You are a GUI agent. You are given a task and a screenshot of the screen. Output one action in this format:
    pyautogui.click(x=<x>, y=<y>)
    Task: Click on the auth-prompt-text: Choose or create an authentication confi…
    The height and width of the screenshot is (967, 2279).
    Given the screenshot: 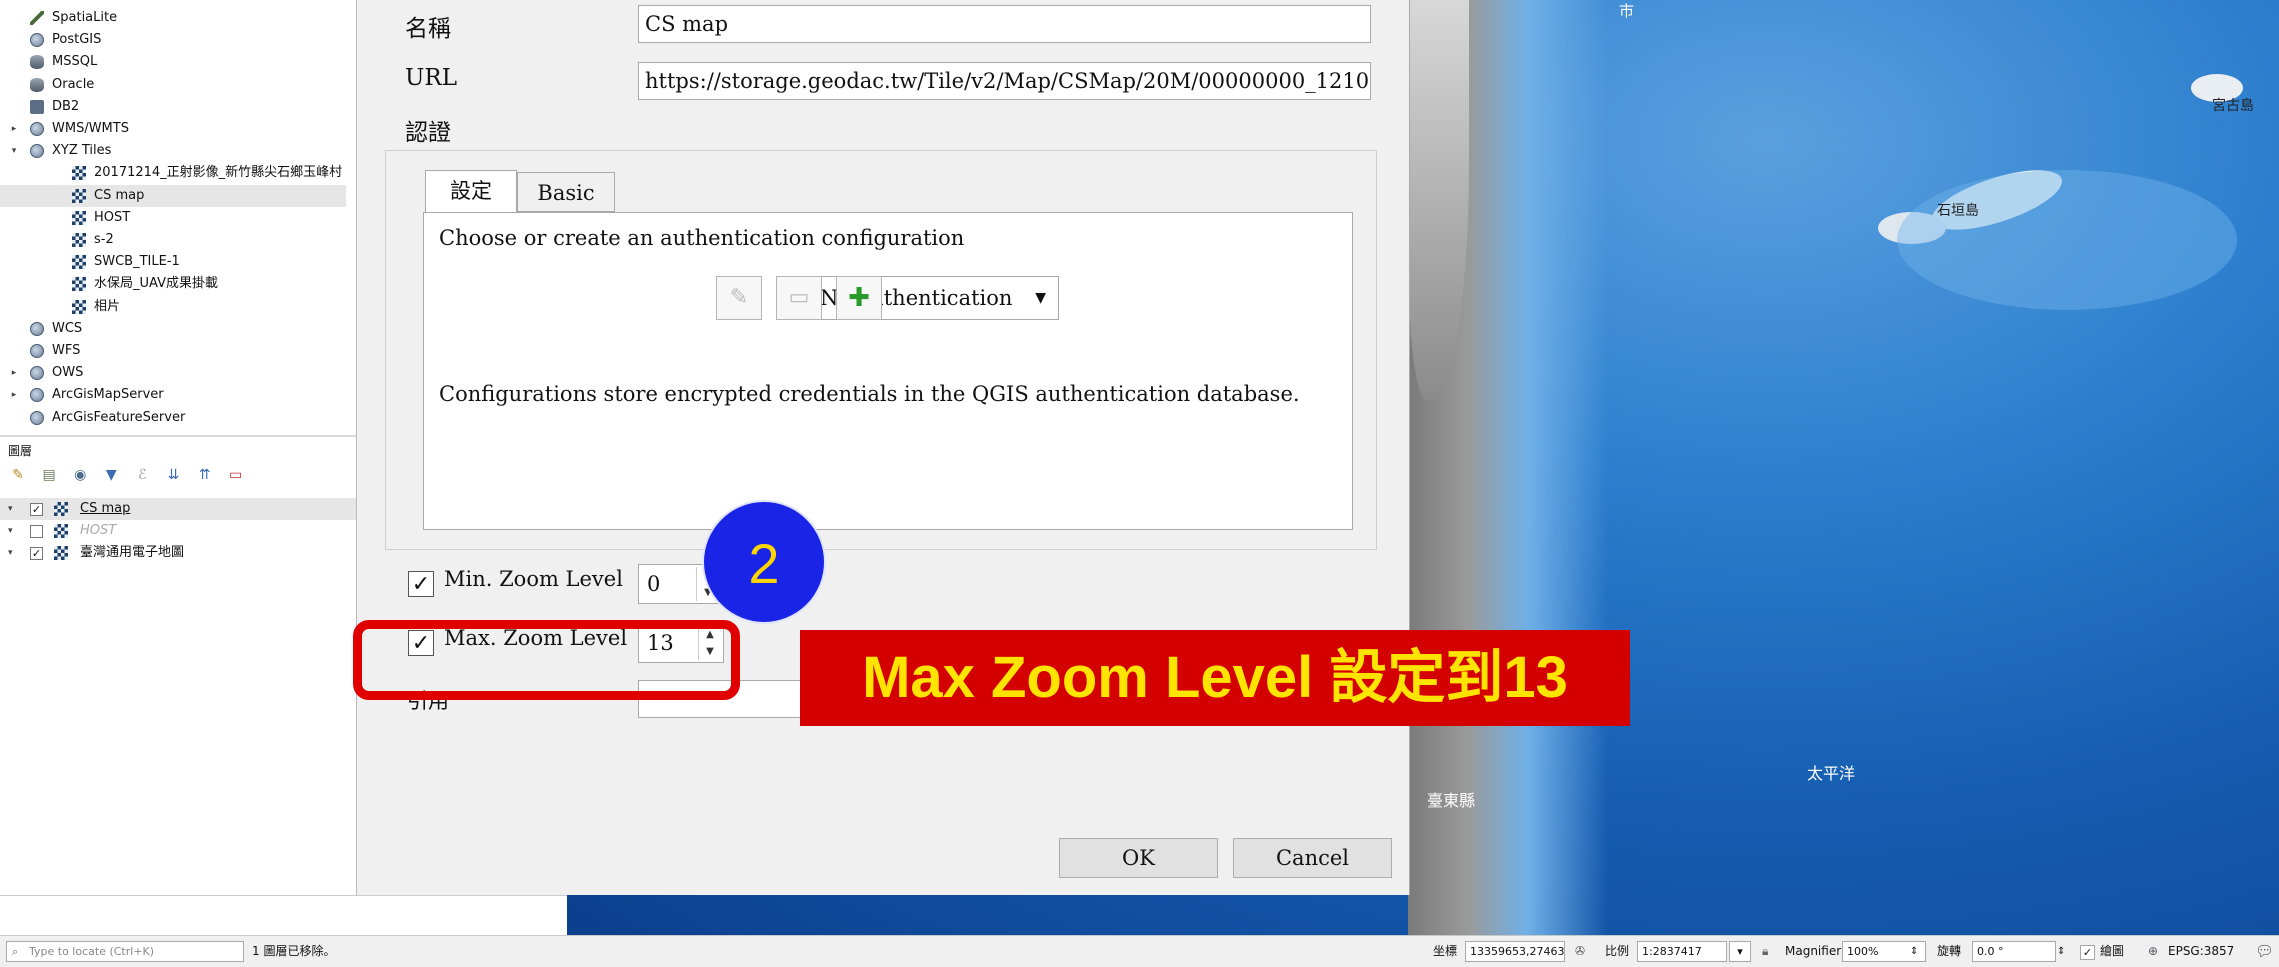 What is the action you would take?
    pyautogui.click(x=702, y=238)
    